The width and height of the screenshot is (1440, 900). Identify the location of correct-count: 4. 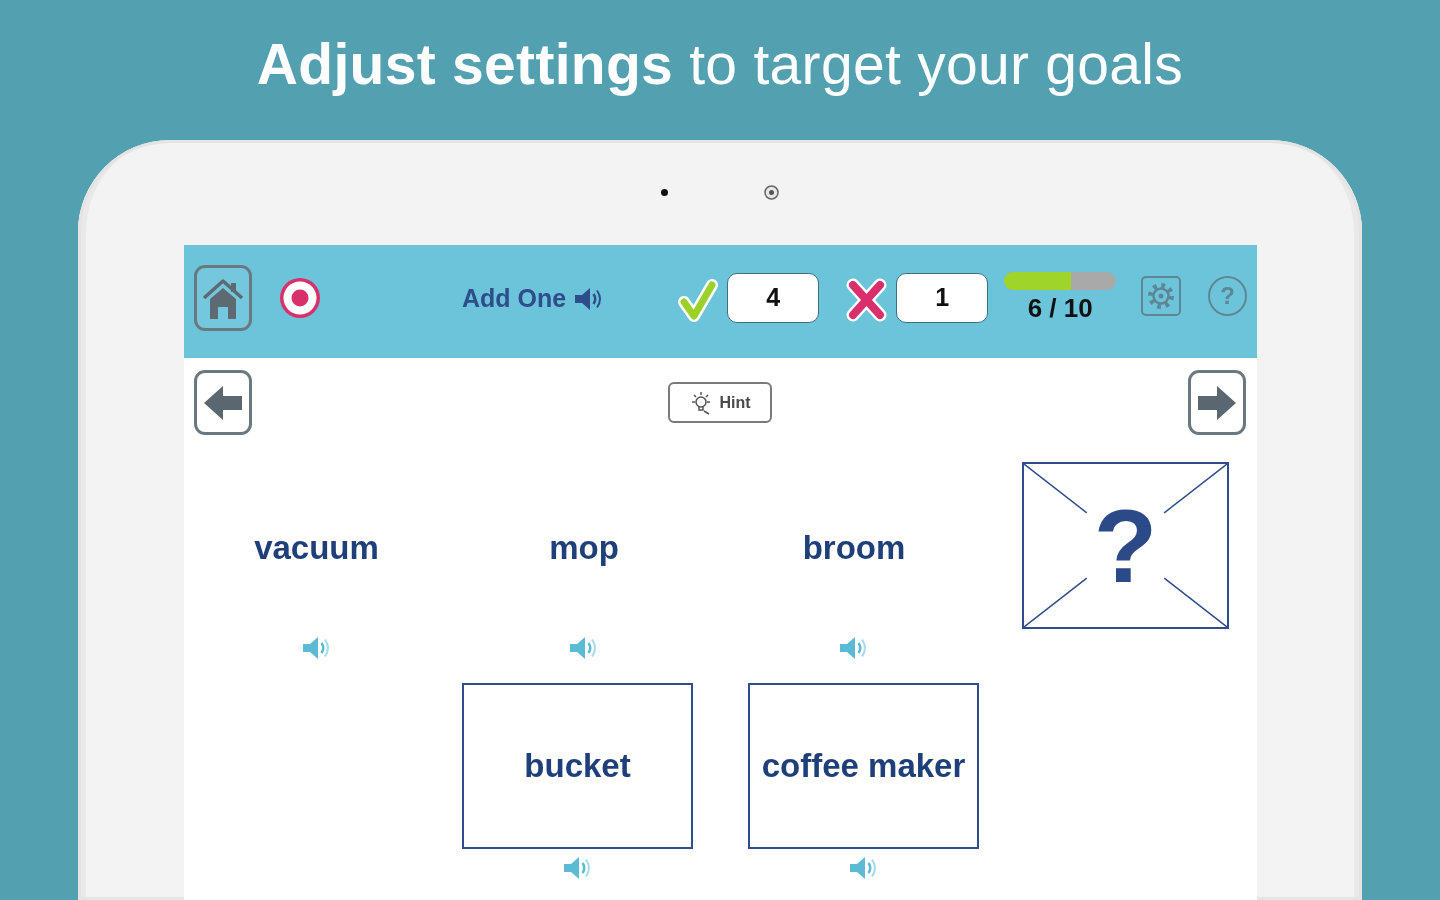
(773, 298).